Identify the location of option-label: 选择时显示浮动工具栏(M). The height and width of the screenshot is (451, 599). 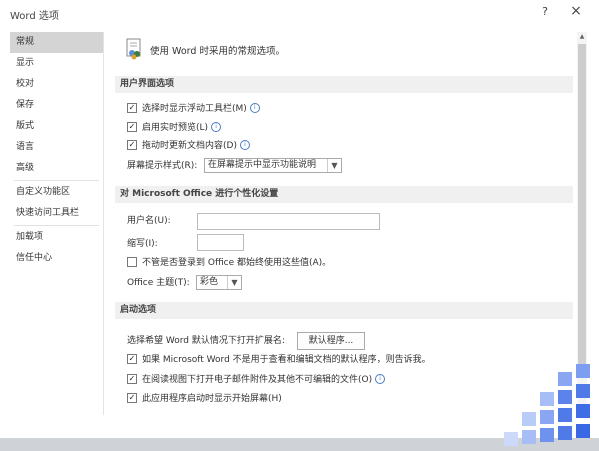
(194, 109).